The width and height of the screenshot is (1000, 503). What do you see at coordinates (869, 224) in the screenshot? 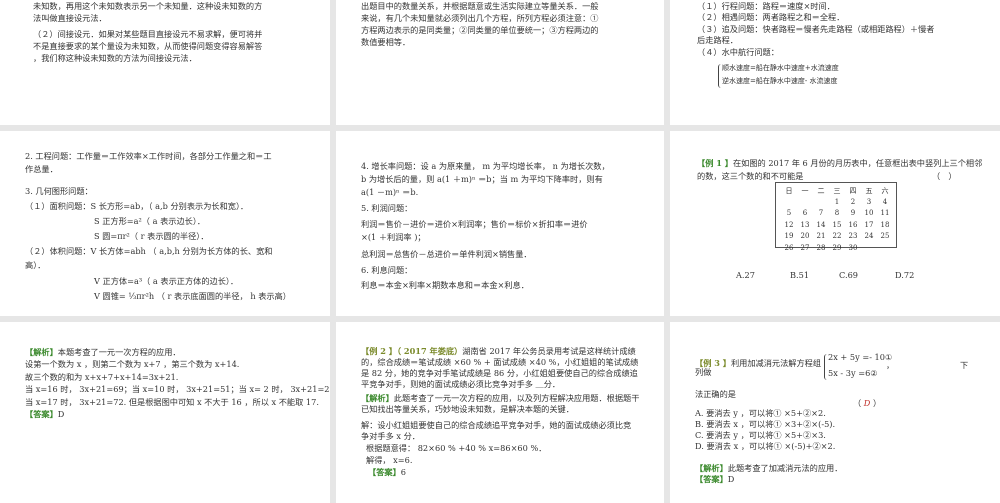
I see `calendar-day: 17` at bounding box center [869, 224].